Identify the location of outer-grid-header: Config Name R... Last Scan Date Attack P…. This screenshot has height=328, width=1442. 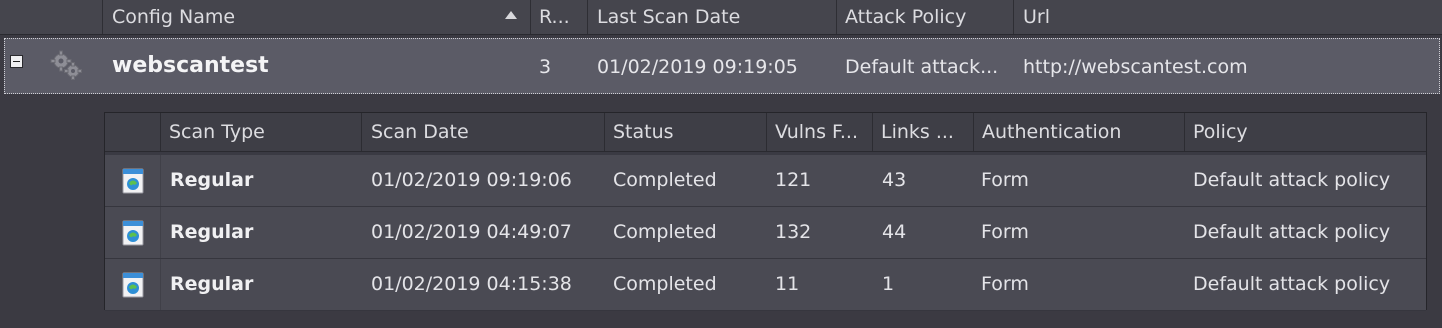
(721, 17).